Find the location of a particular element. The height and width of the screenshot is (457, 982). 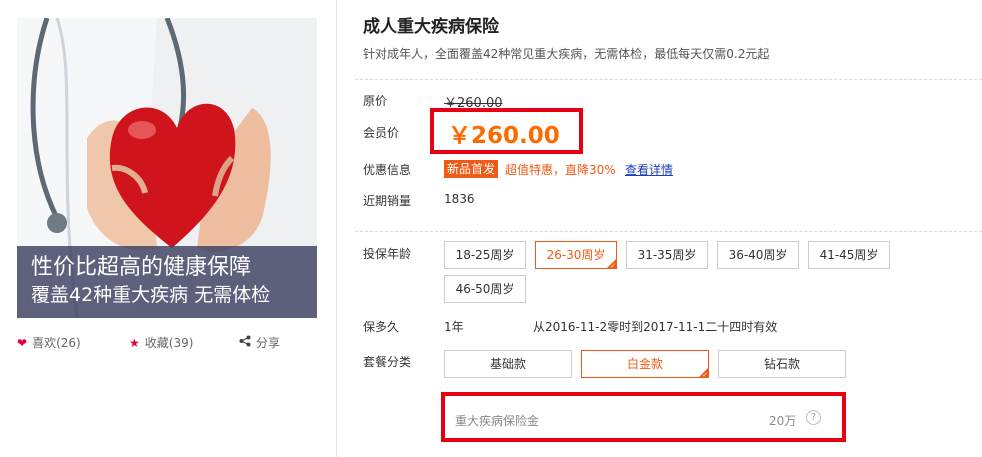

age-option-31-35: 31-35周岁 is located at coordinates (667, 255).